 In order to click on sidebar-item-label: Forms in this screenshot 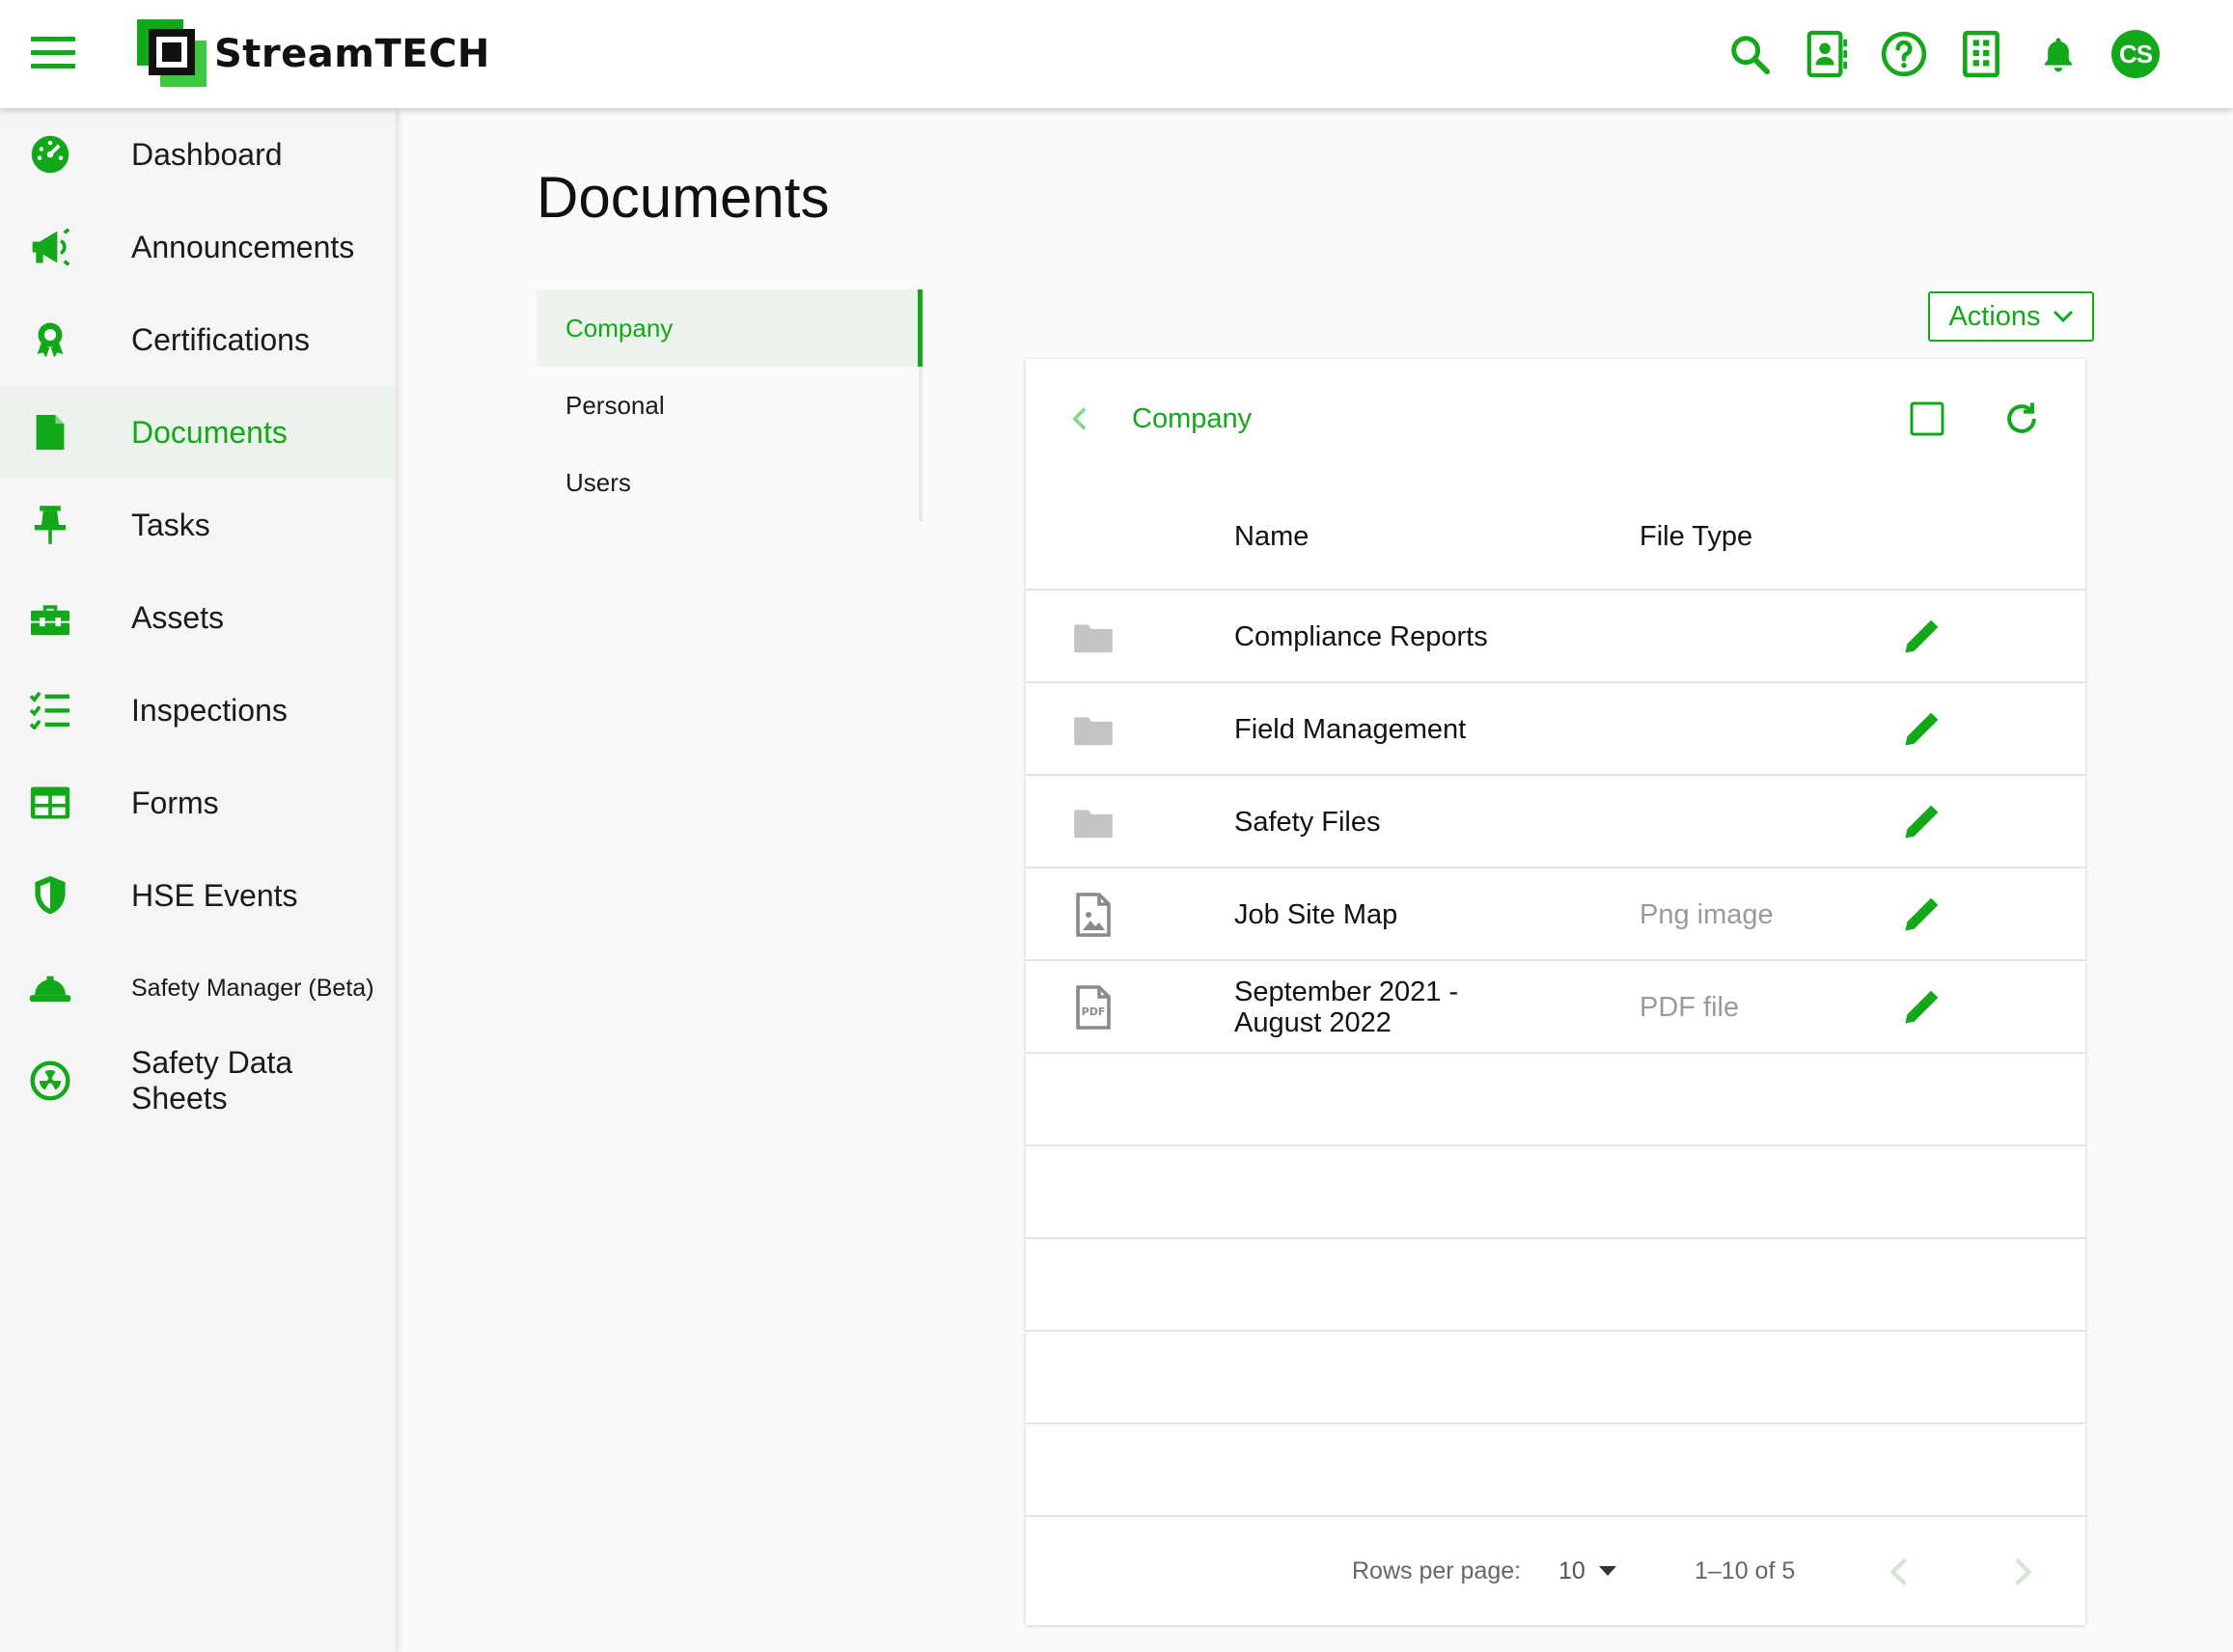, I will do `click(175, 802)`.